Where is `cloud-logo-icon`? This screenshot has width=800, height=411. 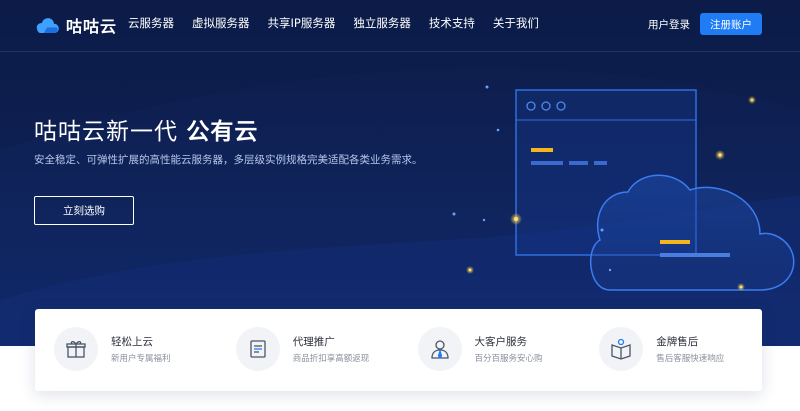 cloud-logo-icon is located at coordinates (47, 25).